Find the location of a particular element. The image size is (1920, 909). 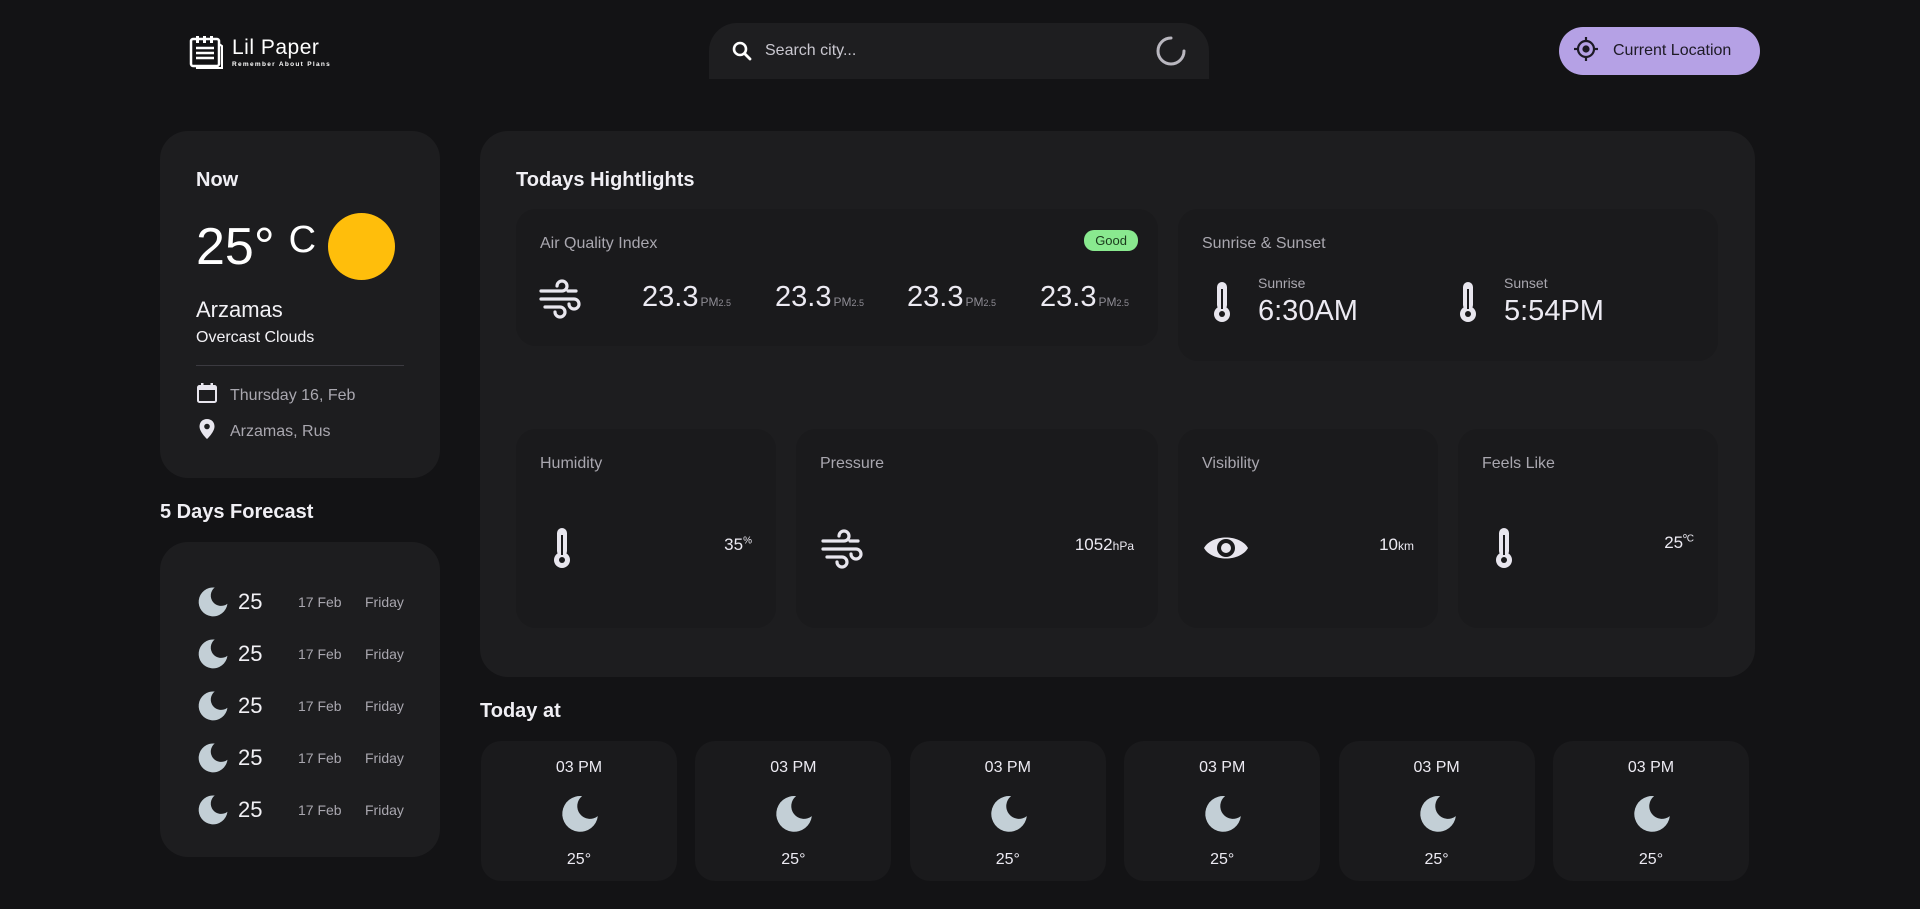

current-location-button: Current Location is located at coordinates (1659, 51).